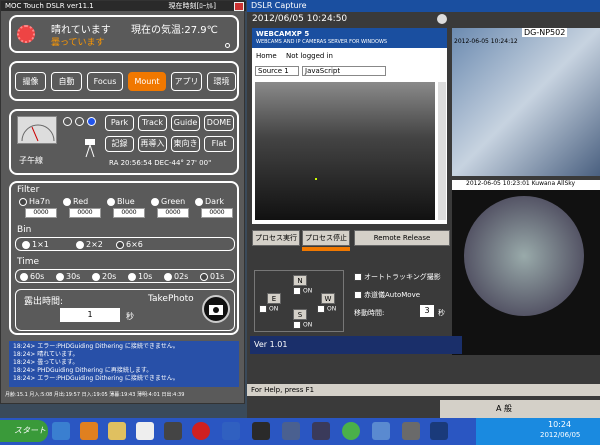 This screenshot has width=600, height=445. I want to click on process-stop-button: プロセス停止, so click(326, 238).